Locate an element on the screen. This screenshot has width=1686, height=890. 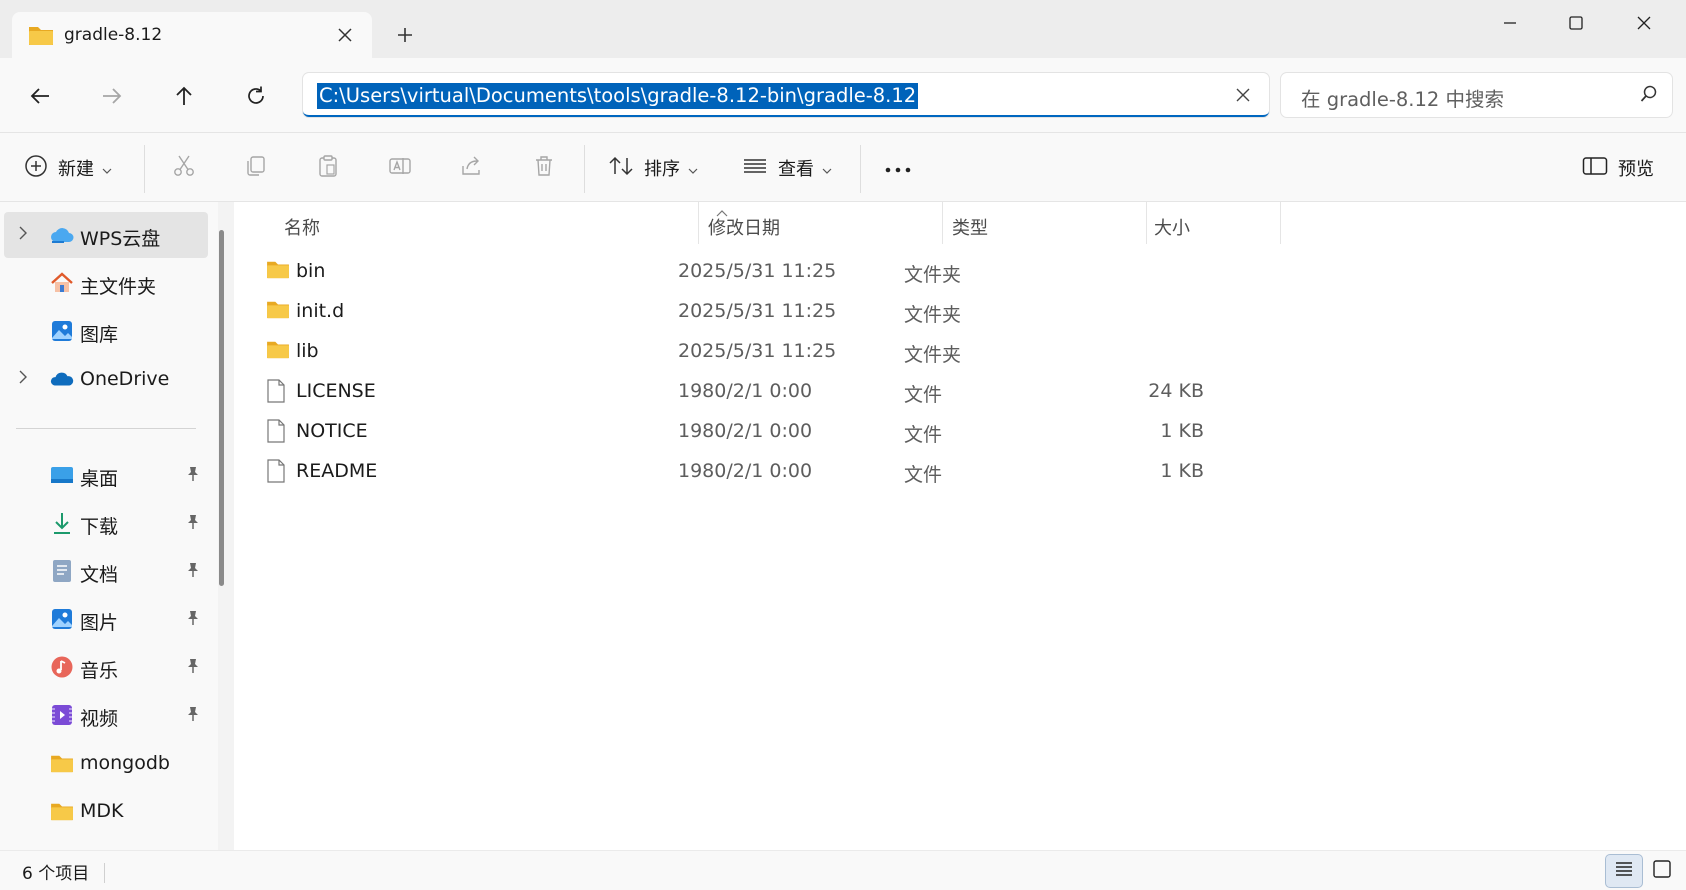
paste-icon is located at coordinates (328, 168).